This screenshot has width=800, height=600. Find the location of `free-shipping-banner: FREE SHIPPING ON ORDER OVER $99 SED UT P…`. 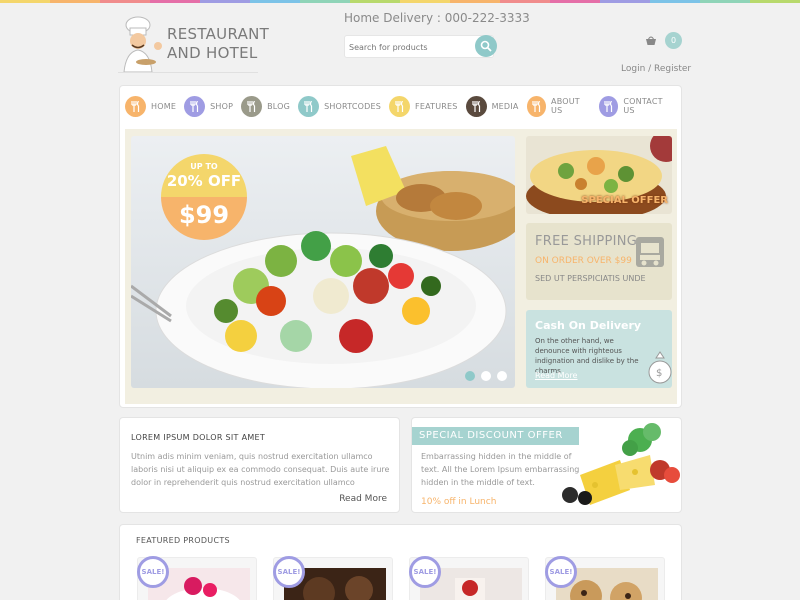

free-shipping-banner: FREE SHIPPING ON ORDER OVER $99 SED UT P… is located at coordinates (599, 261).